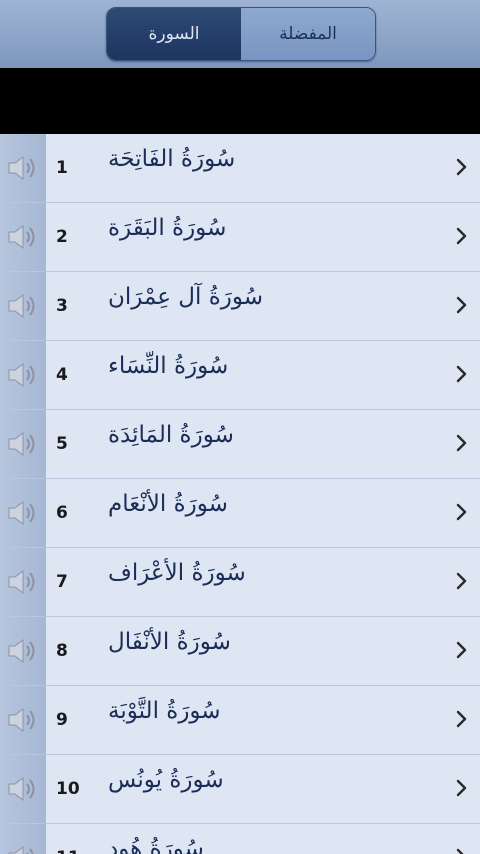  I want to click on surah-row: 7 سُورَةُ الأعْرَاف, so click(240, 582).